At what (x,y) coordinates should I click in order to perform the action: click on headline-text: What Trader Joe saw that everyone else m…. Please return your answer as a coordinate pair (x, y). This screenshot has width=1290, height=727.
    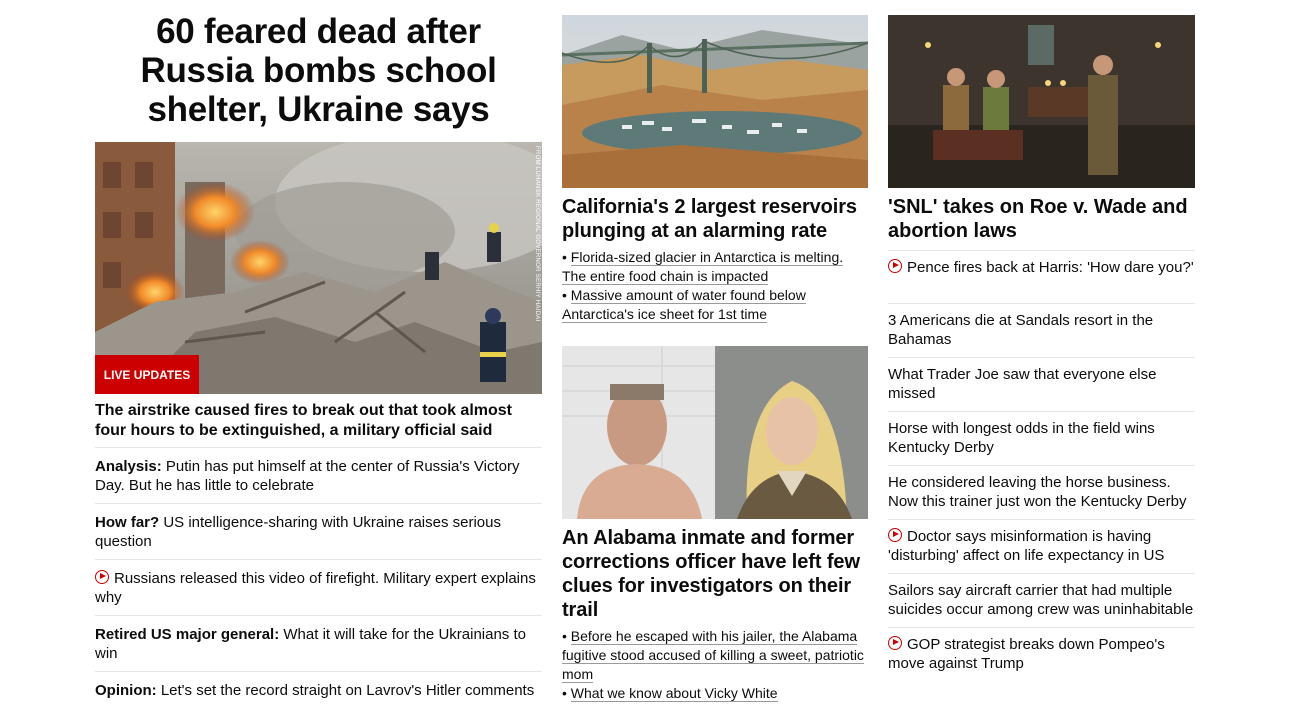
    Looking at the image, I should click on (1022, 384).